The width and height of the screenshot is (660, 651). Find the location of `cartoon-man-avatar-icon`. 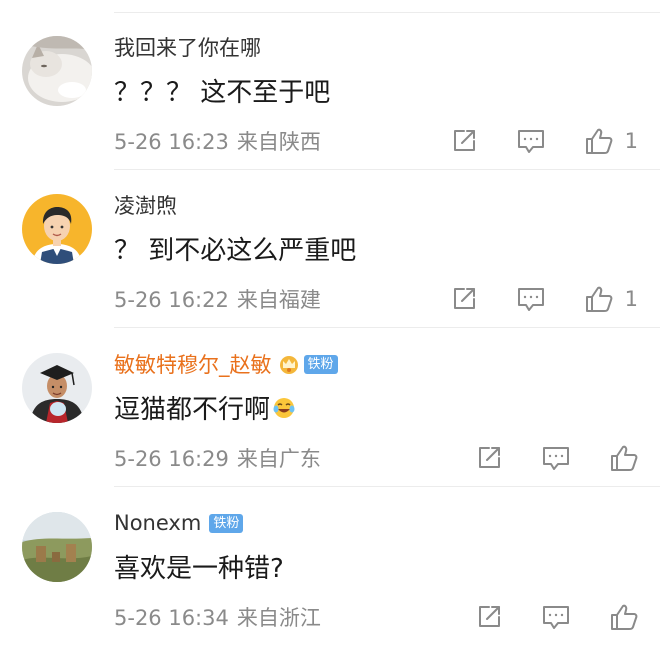

cartoon-man-avatar-icon is located at coordinates (57, 229).